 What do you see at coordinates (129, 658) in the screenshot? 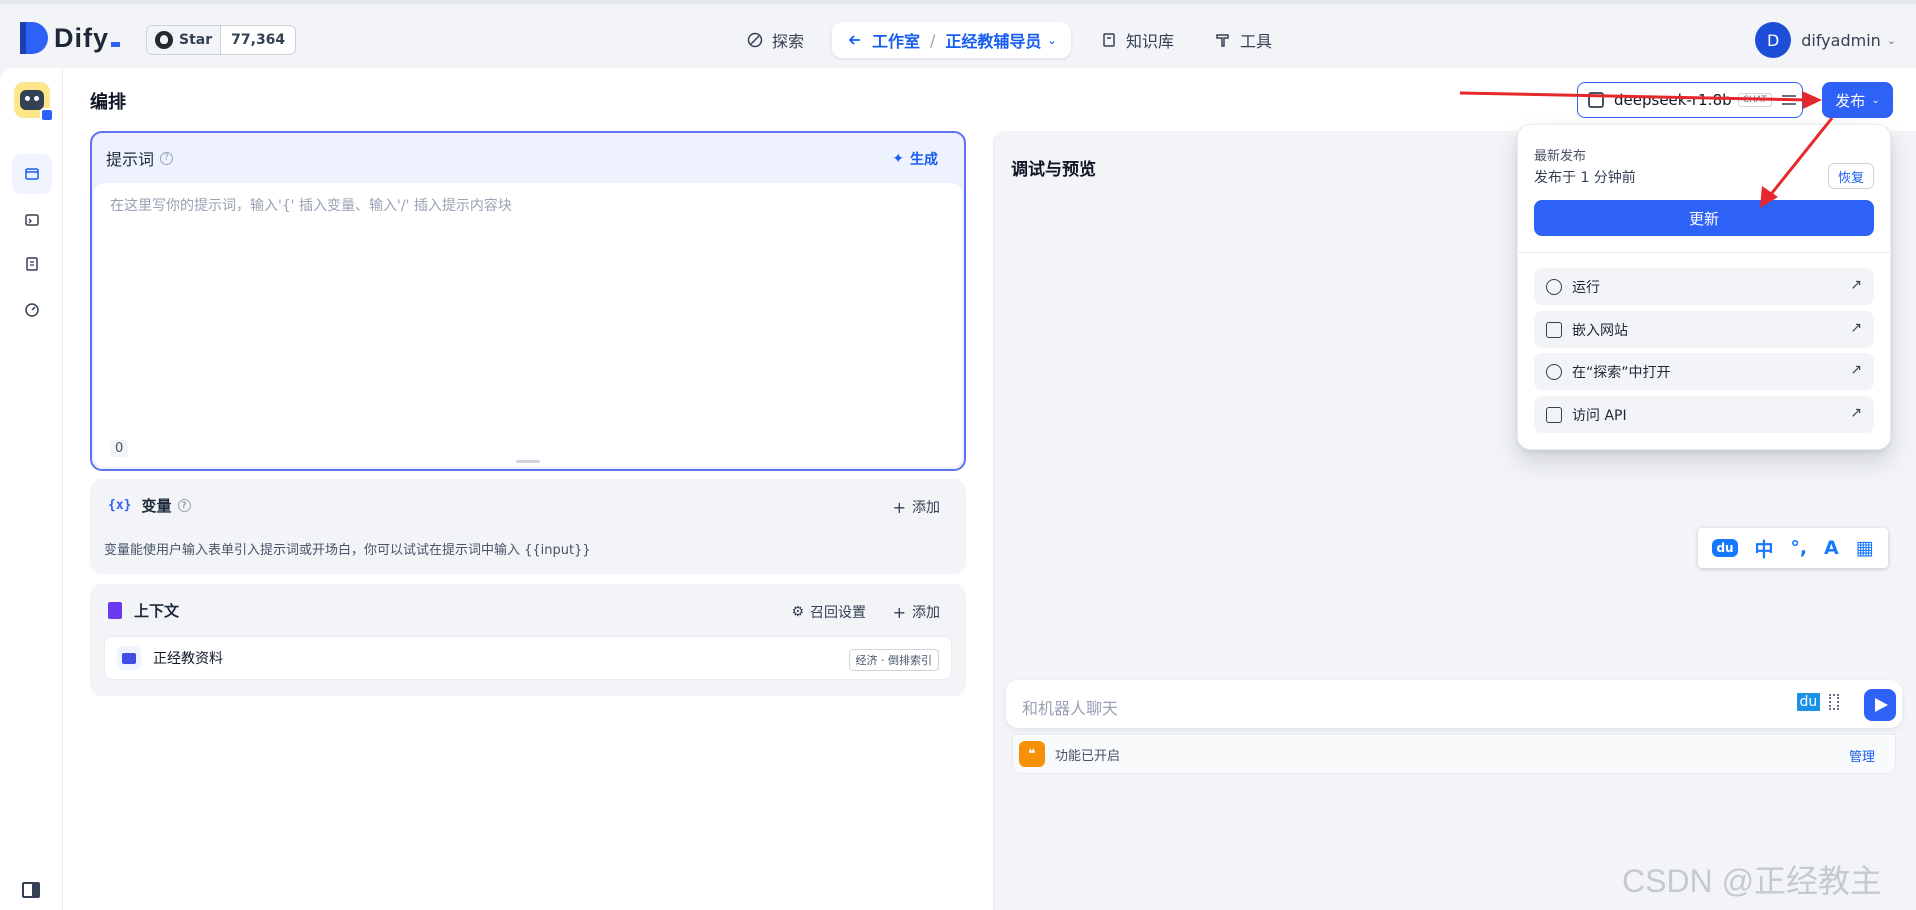
I see `folder-icon` at bounding box center [129, 658].